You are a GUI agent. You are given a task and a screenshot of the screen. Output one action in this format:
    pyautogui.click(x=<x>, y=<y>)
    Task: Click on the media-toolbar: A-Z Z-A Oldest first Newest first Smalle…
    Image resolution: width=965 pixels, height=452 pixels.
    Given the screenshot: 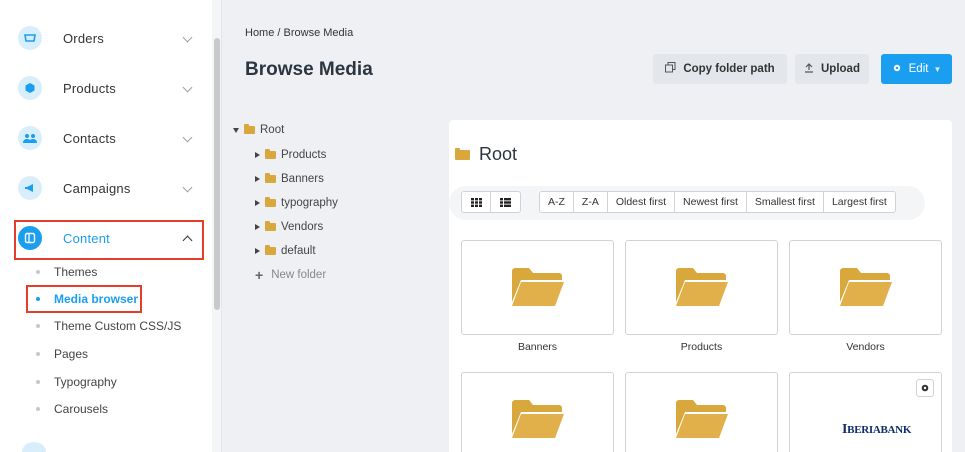 What is the action you would take?
    pyautogui.click(x=687, y=203)
    